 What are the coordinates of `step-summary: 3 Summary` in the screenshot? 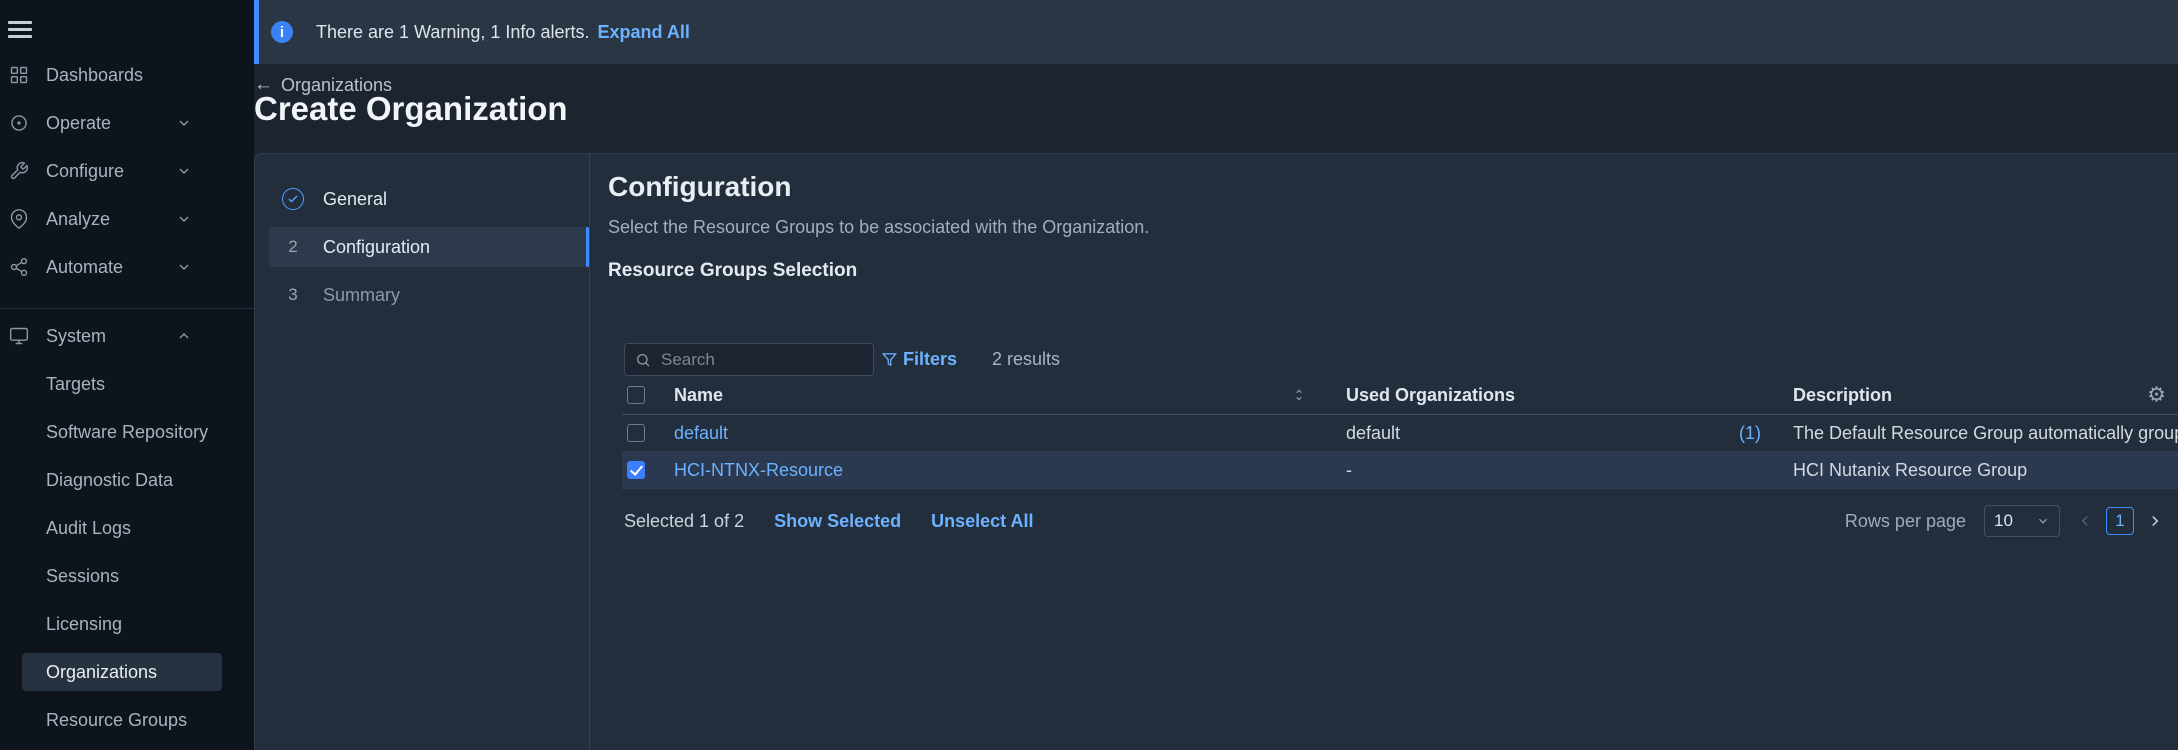 It's located at (422, 295).